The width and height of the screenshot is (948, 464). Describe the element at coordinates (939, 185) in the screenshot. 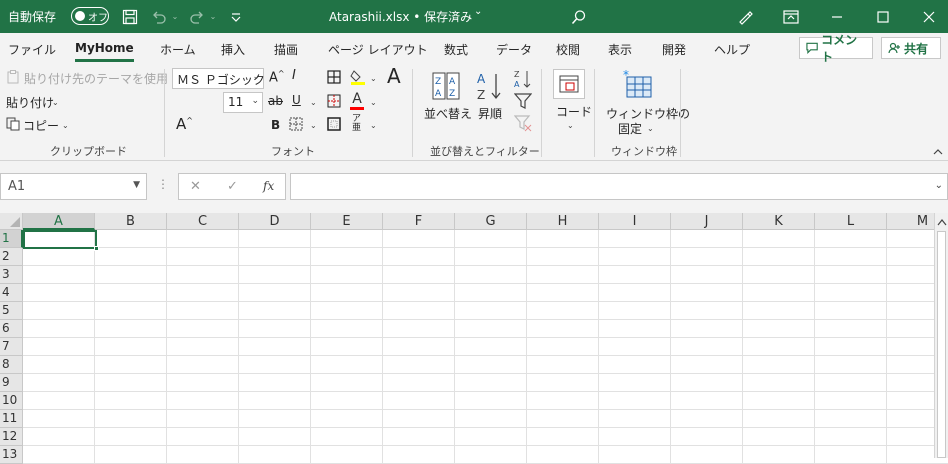

I see `expand-formula-icon: ⌄` at that location.